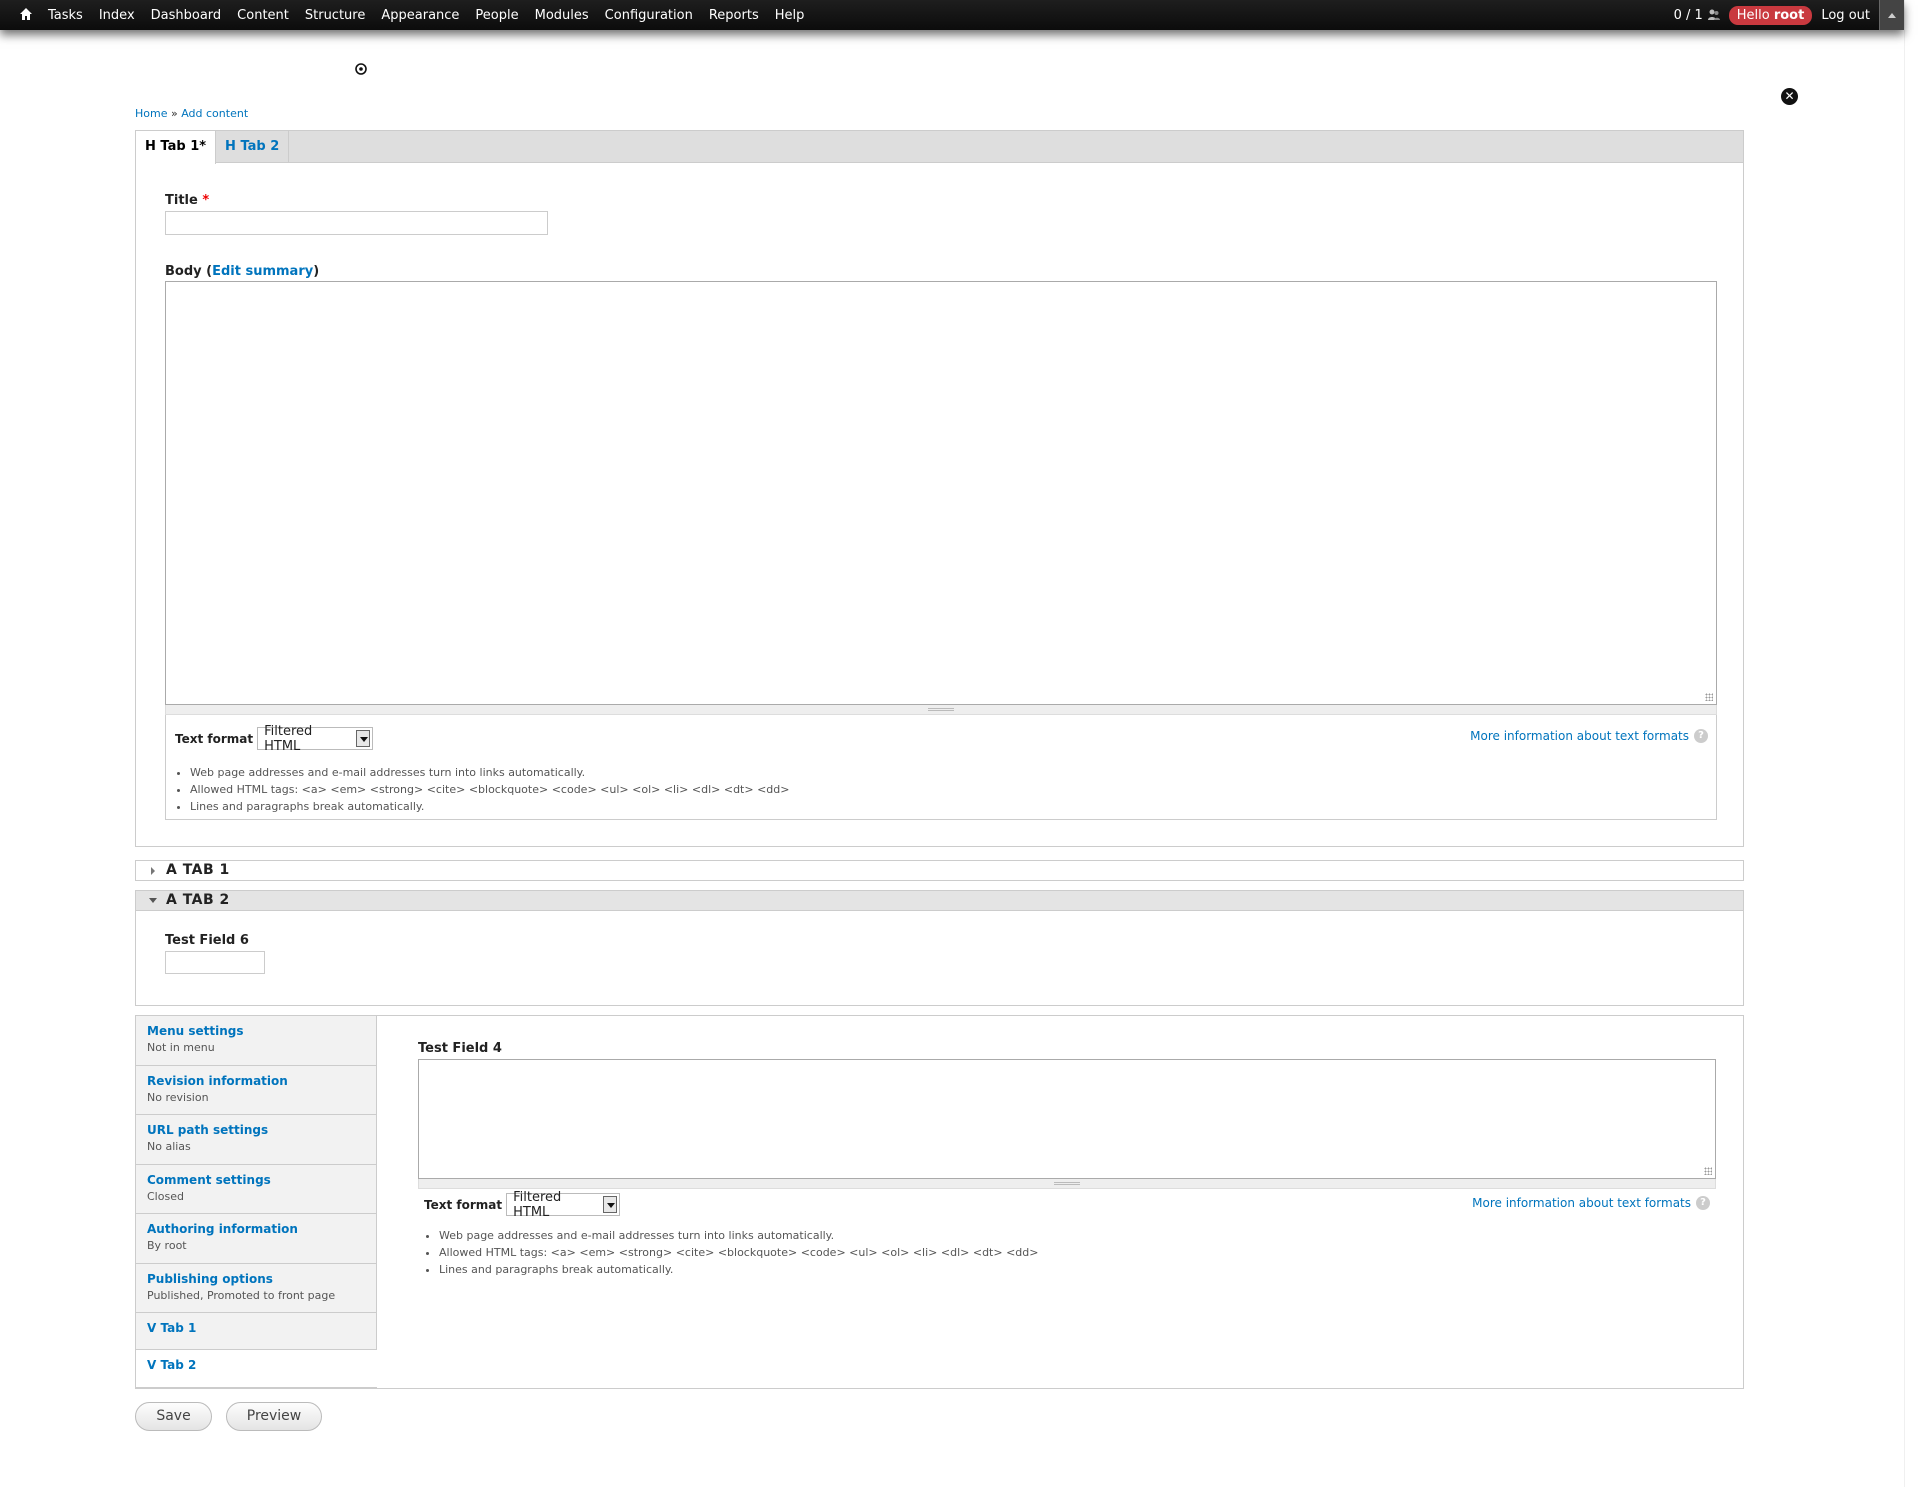 This screenshot has height=1487, width=1920. I want to click on test-field-4-textarea, so click(1067, 1119).